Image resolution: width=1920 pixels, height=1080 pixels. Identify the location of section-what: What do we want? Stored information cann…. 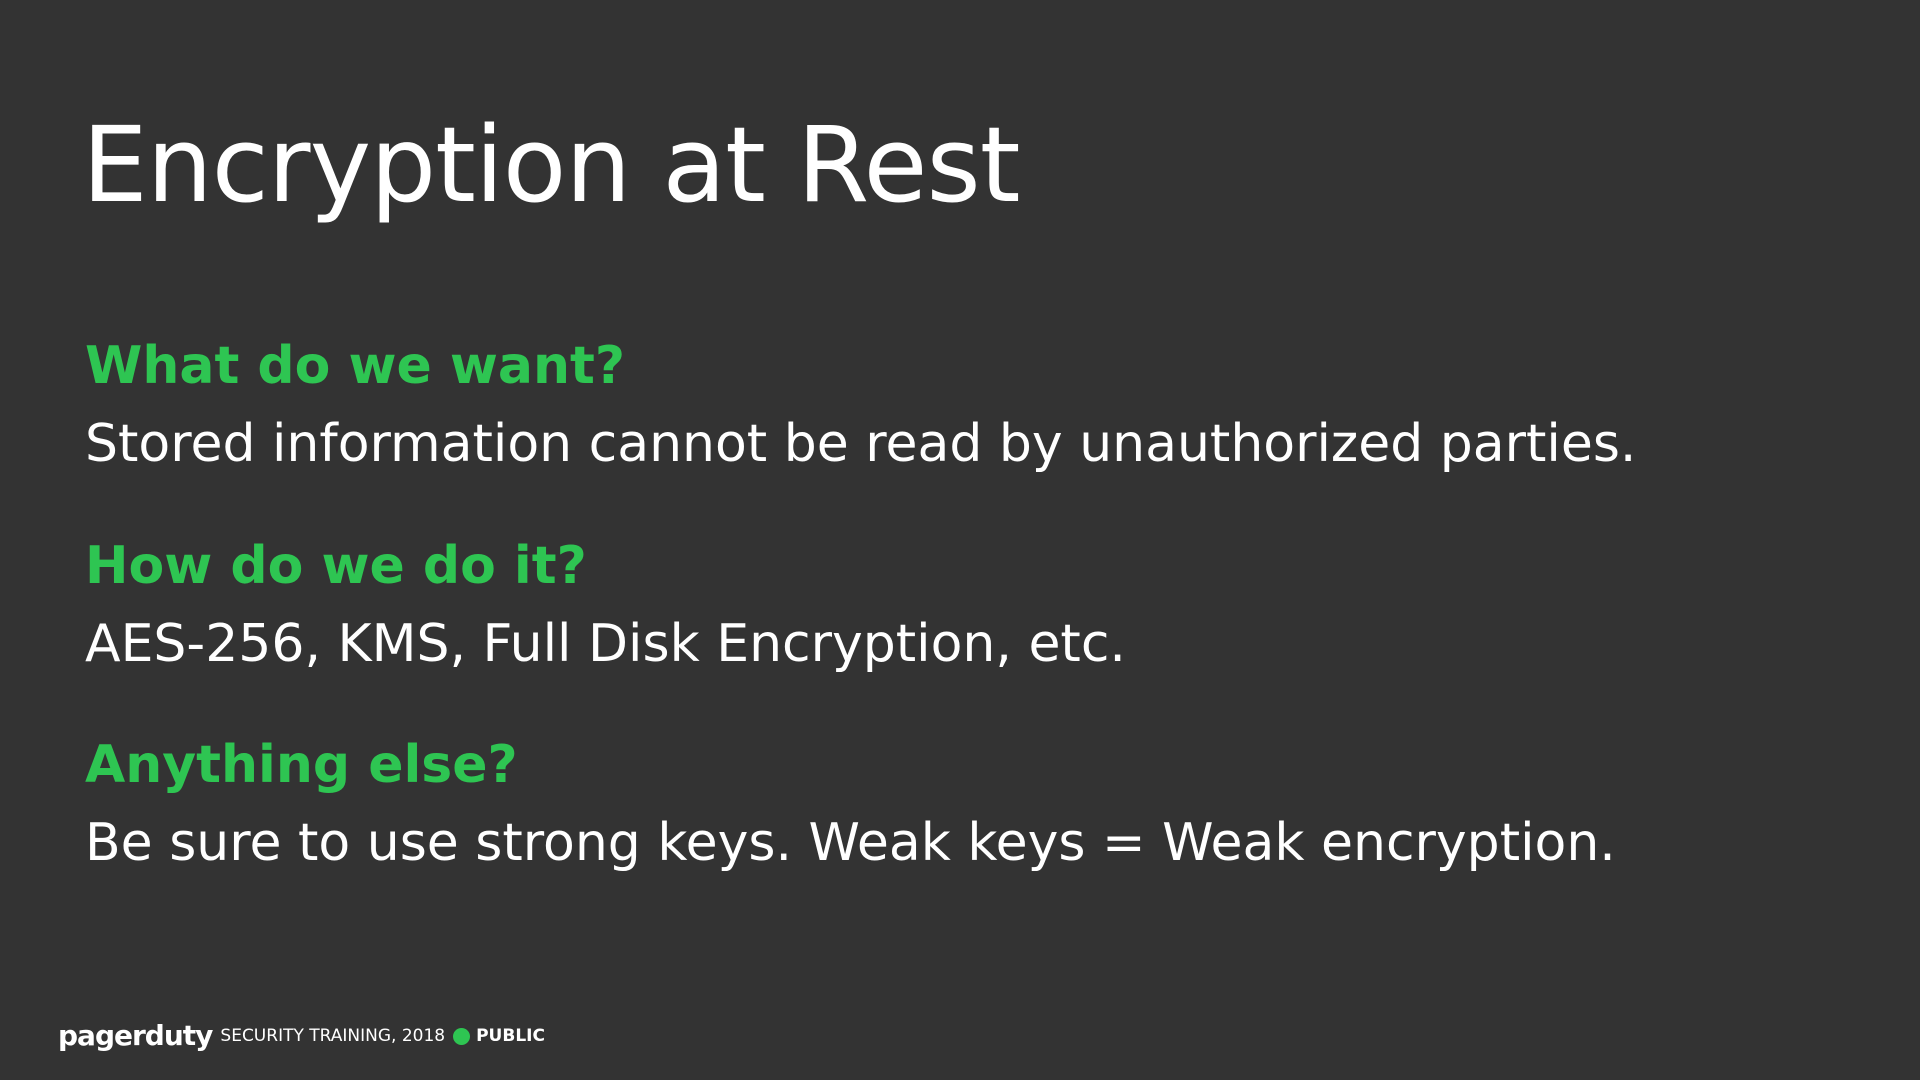
(860, 406).